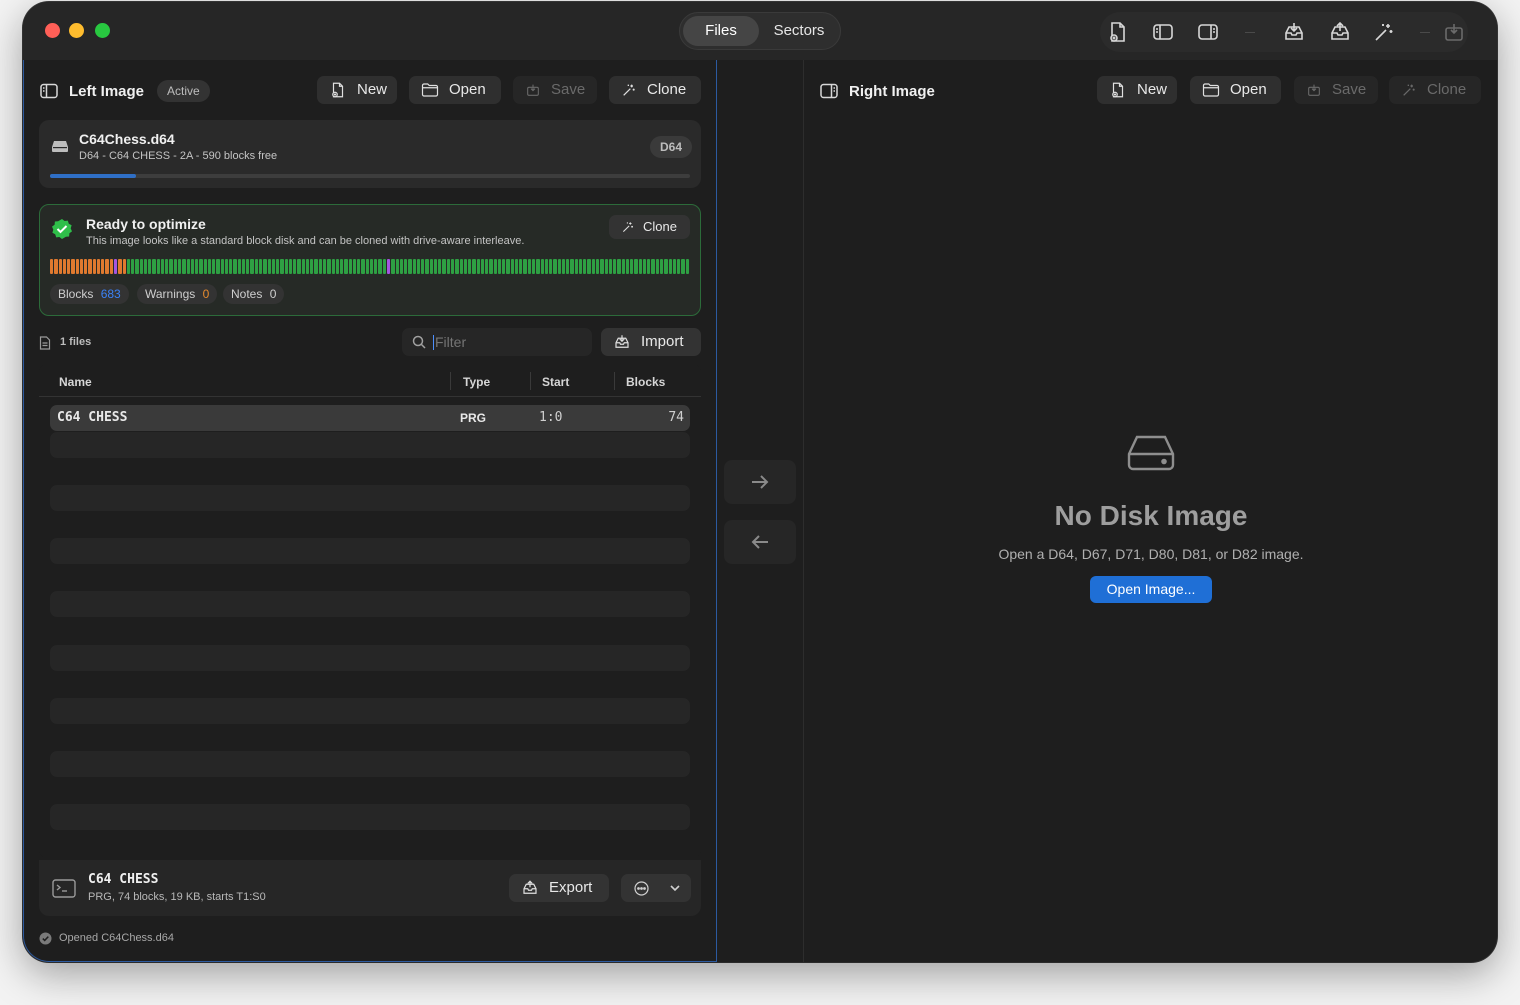  What do you see at coordinates (102, 30) in the screenshot?
I see `zoom-window-button` at bounding box center [102, 30].